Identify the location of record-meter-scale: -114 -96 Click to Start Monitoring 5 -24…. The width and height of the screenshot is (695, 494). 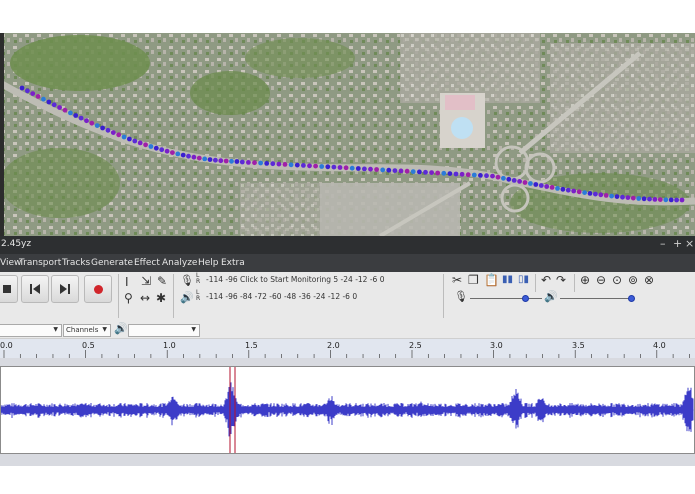
(295, 279).